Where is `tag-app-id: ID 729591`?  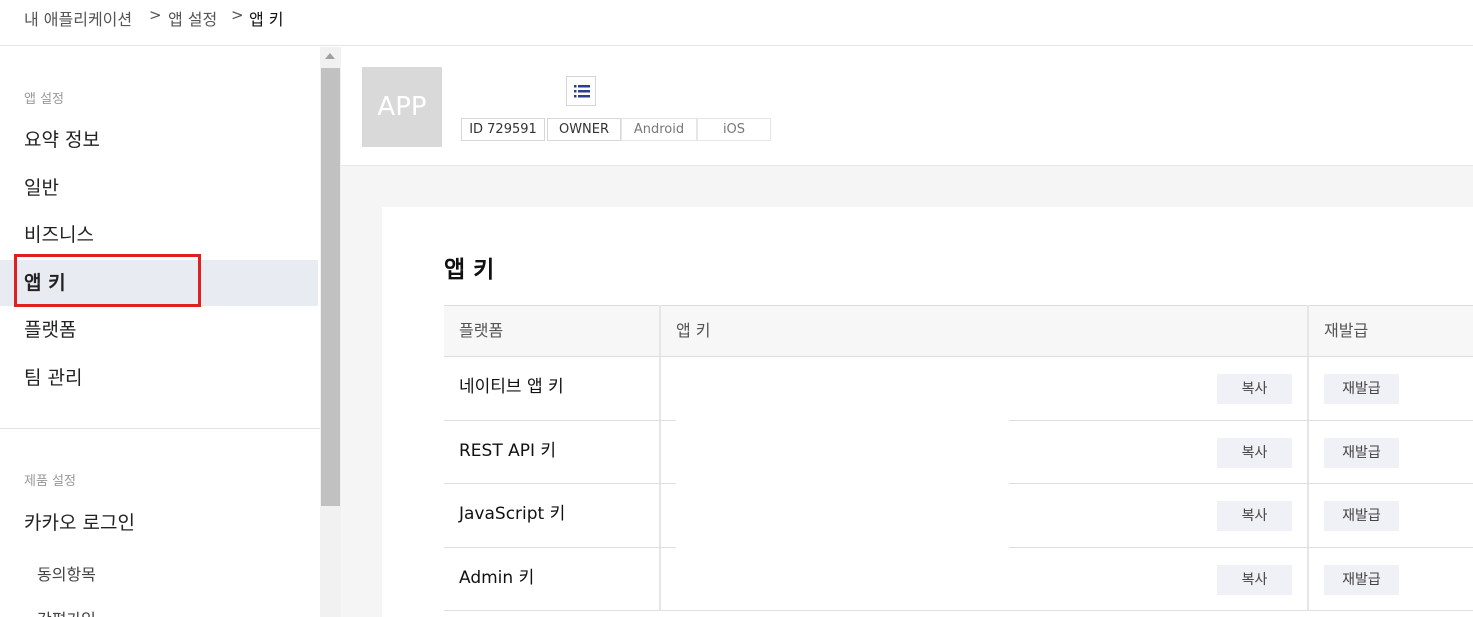
tag-app-id: ID 729591 is located at coordinates (503, 129).